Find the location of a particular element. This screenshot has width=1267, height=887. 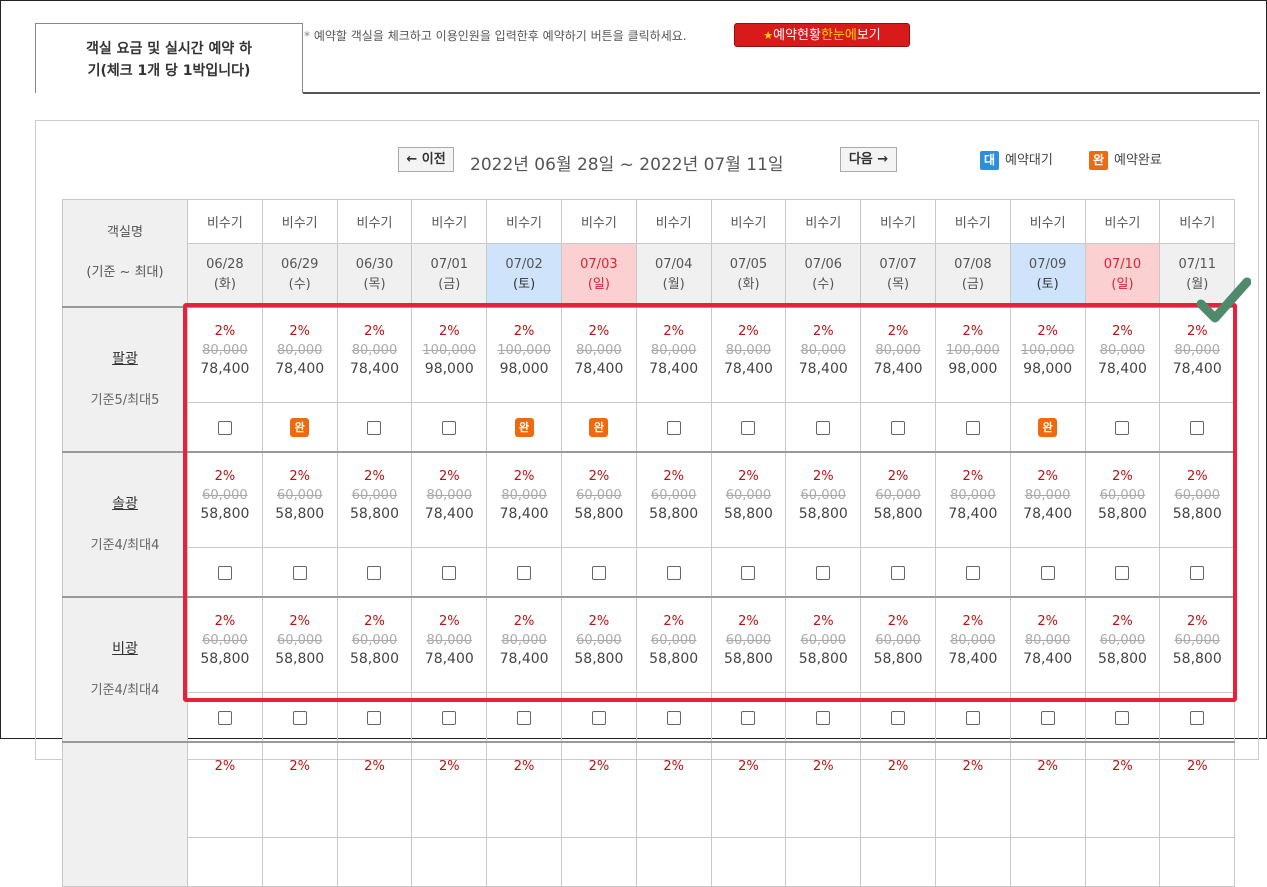

tab-underline is located at coordinates (781, 93).